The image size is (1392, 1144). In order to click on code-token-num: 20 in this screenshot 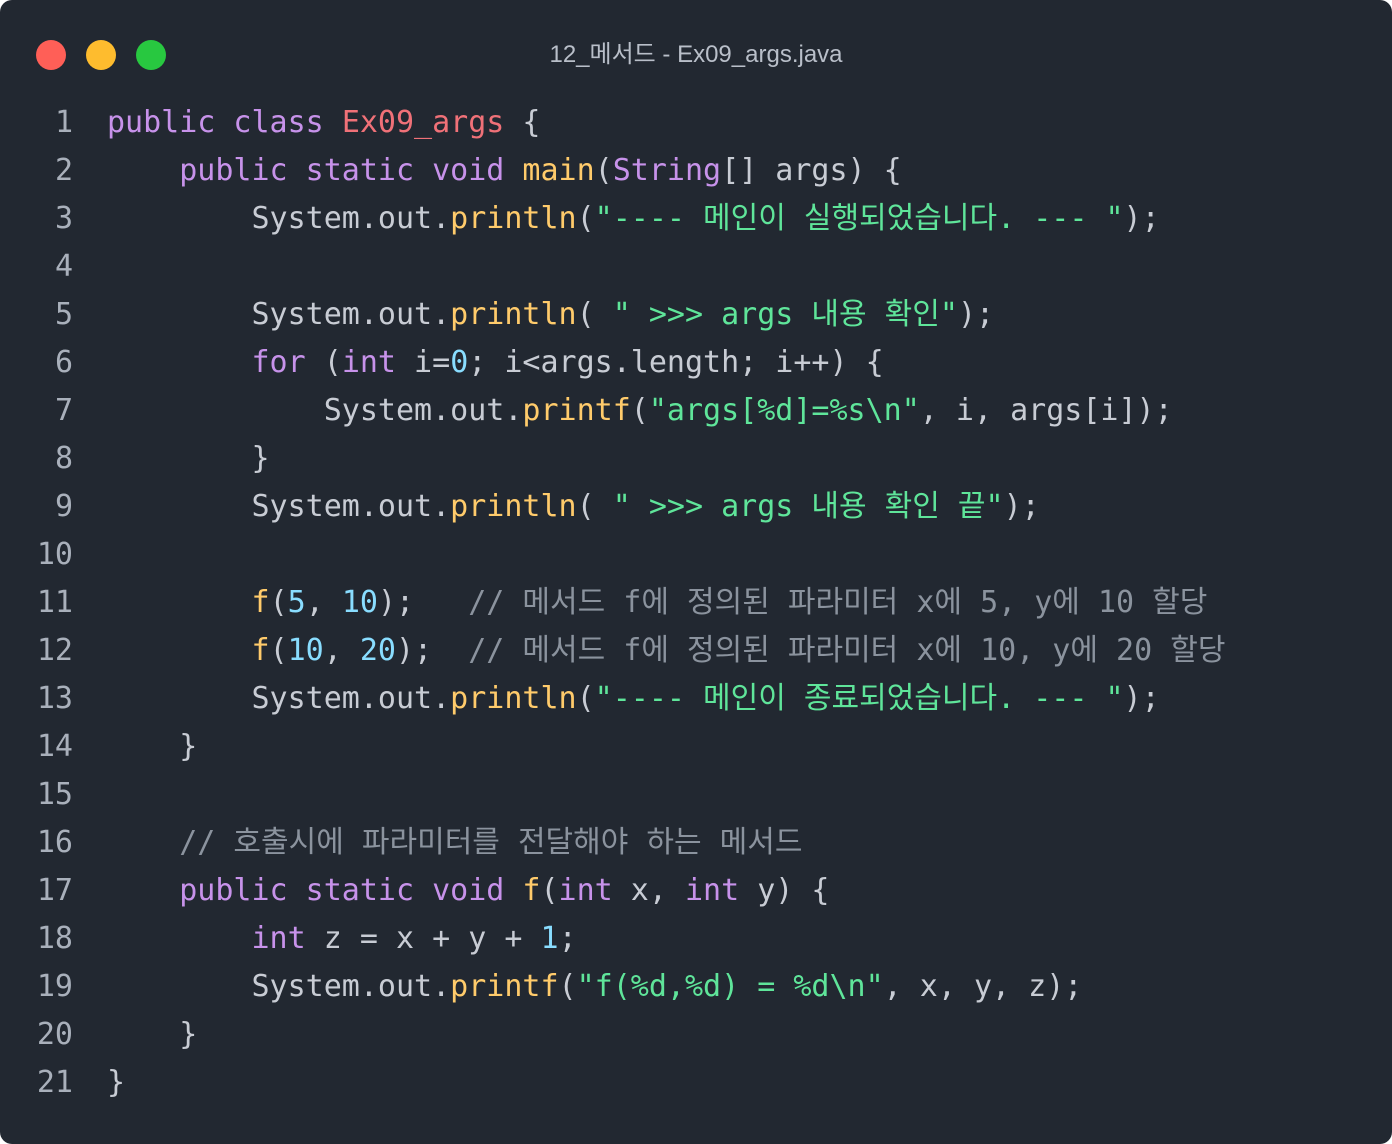, I will do `click(377, 650)`.